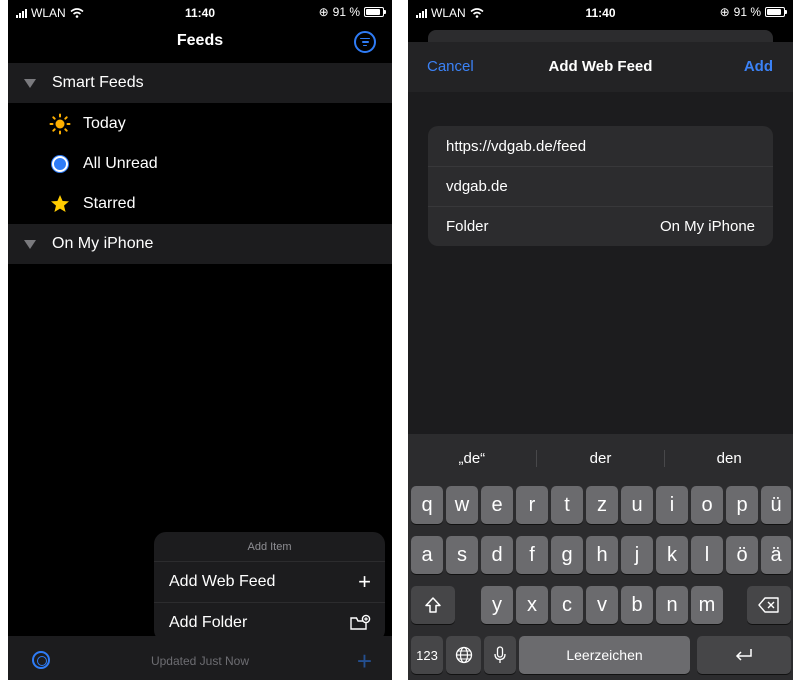 The image size is (797, 680). What do you see at coordinates (707, 605) in the screenshot?
I see `key: m` at bounding box center [707, 605].